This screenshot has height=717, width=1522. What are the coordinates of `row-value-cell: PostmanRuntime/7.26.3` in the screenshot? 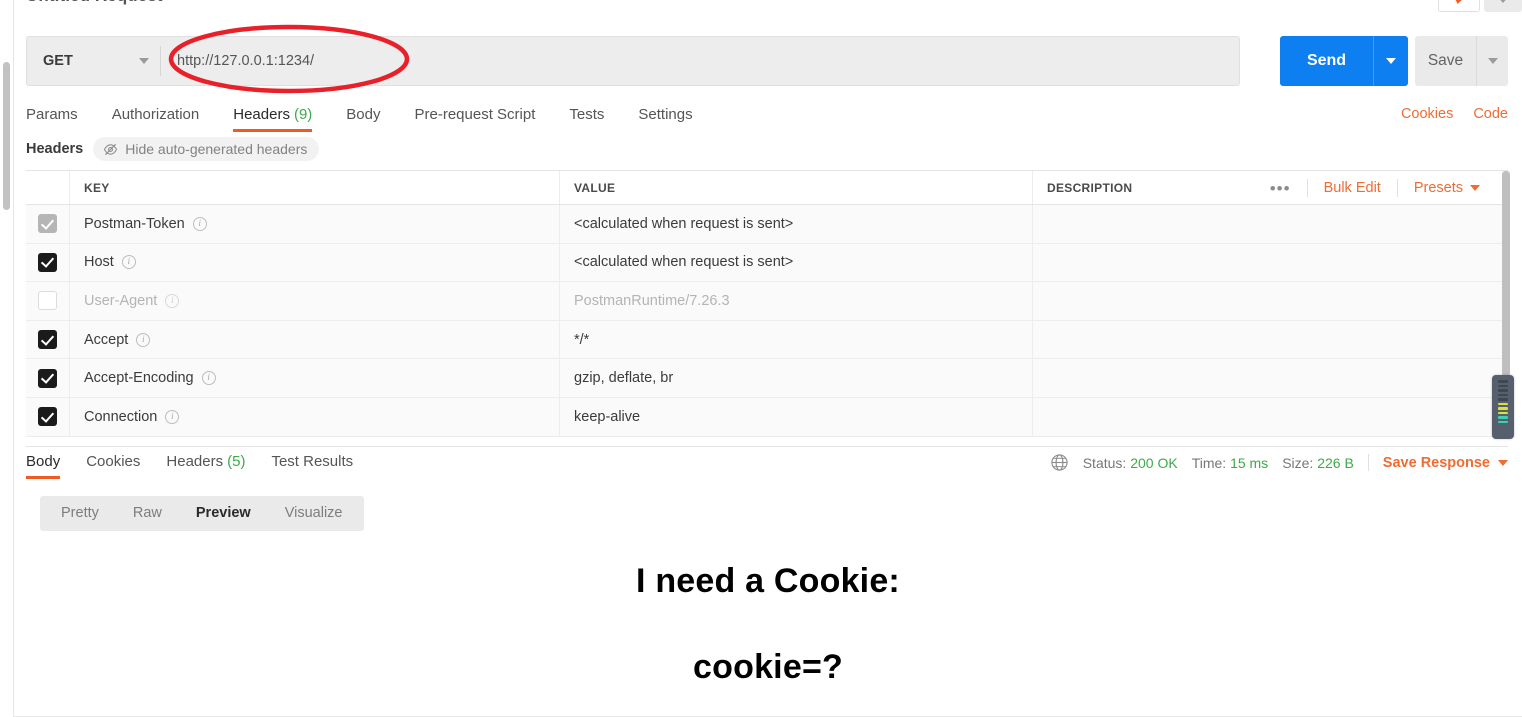 It's located at (796, 301).